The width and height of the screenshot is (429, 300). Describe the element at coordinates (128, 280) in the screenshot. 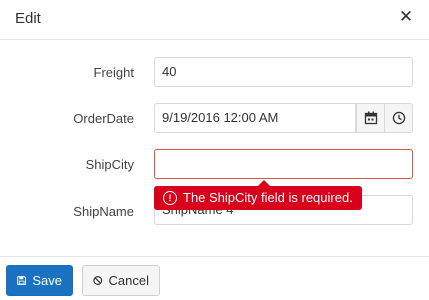

I see `cancel-button-label: Cancel` at that location.